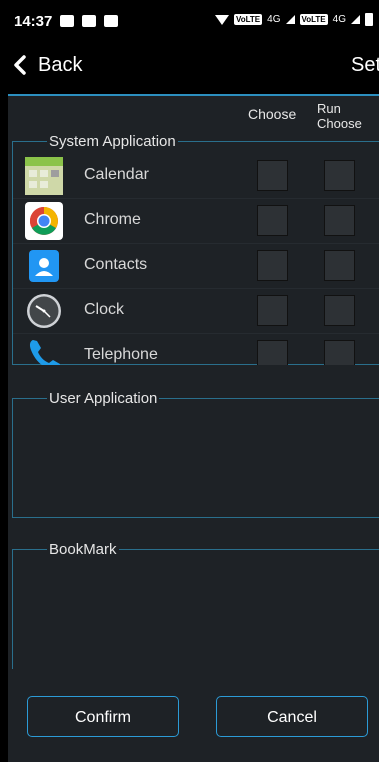 Image resolution: width=379 pixels, height=762 pixels. I want to click on column-header-run-choose: Run Choose, so click(344, 116).